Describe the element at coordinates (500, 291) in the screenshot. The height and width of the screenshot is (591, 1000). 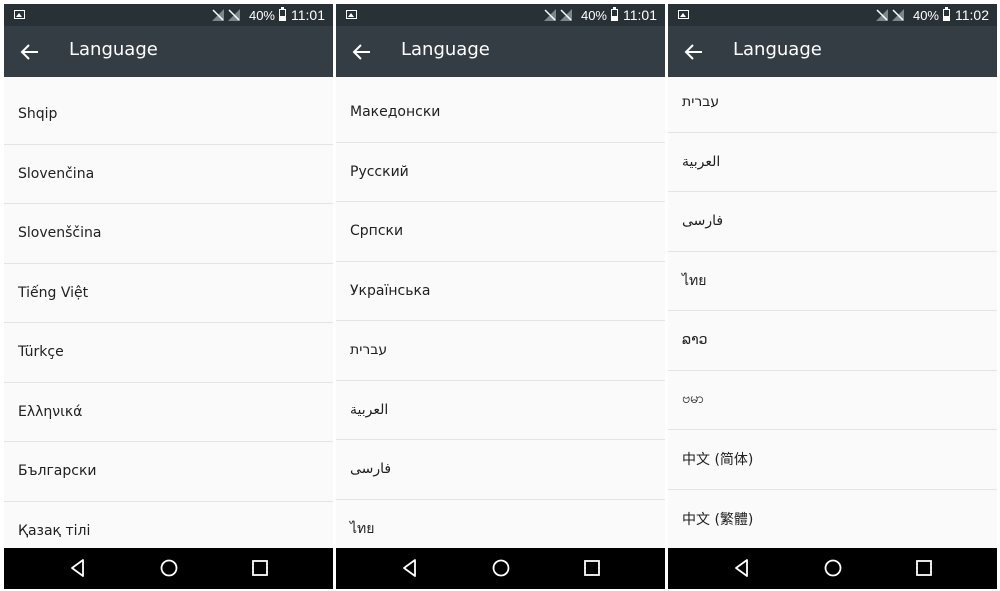
I see `language-item: Українська` at that location.